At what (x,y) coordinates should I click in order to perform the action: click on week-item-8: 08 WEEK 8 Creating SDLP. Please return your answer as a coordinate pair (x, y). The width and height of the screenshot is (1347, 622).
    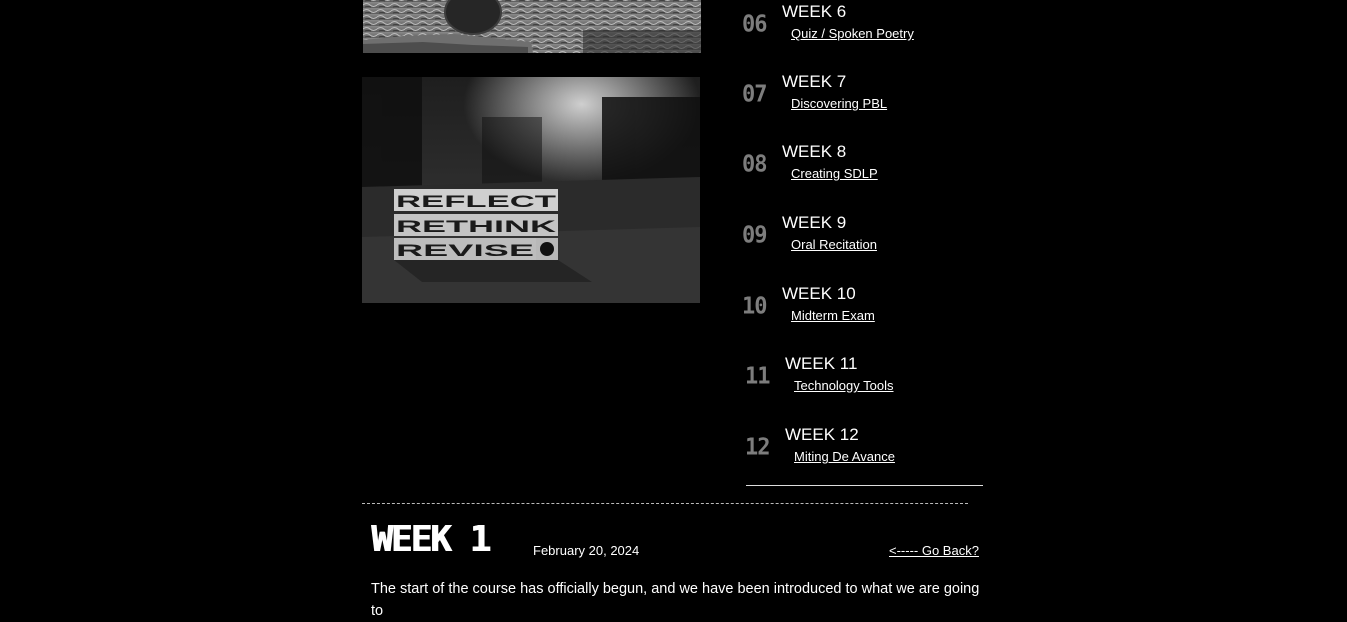
    Looking at the image, I should click on (863, 175).